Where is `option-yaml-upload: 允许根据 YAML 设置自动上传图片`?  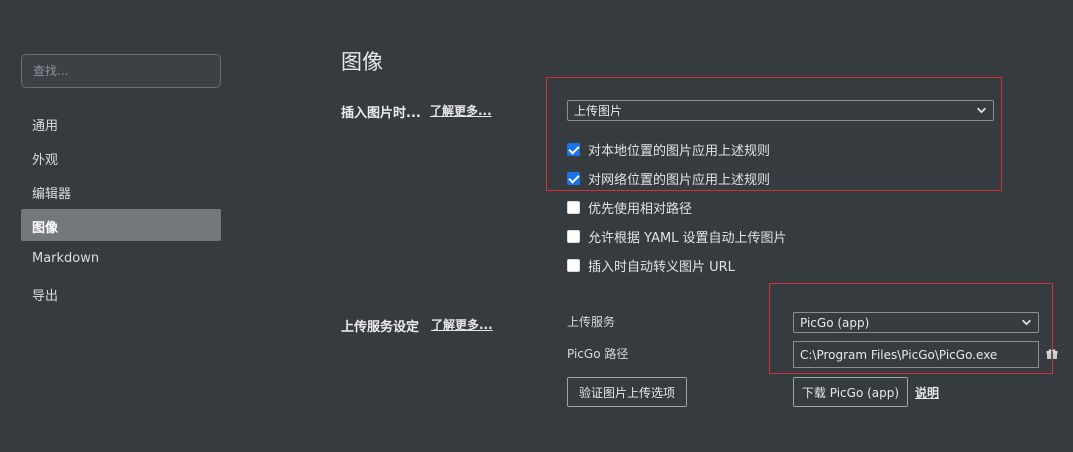 option-yaml-upload: 允许根据 YAML 设置自动上传图片 is located at coordinates (677, 236).